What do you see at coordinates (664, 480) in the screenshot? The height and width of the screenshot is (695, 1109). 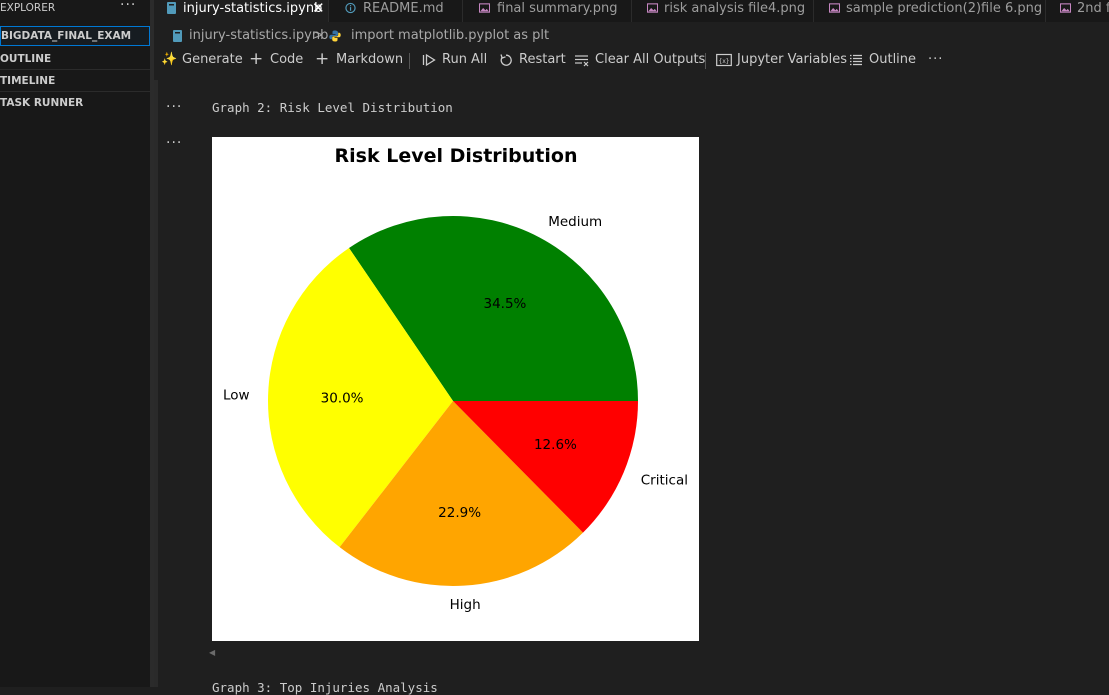 I see `pie-category-label: Critical` at bounding box center [664, 480].